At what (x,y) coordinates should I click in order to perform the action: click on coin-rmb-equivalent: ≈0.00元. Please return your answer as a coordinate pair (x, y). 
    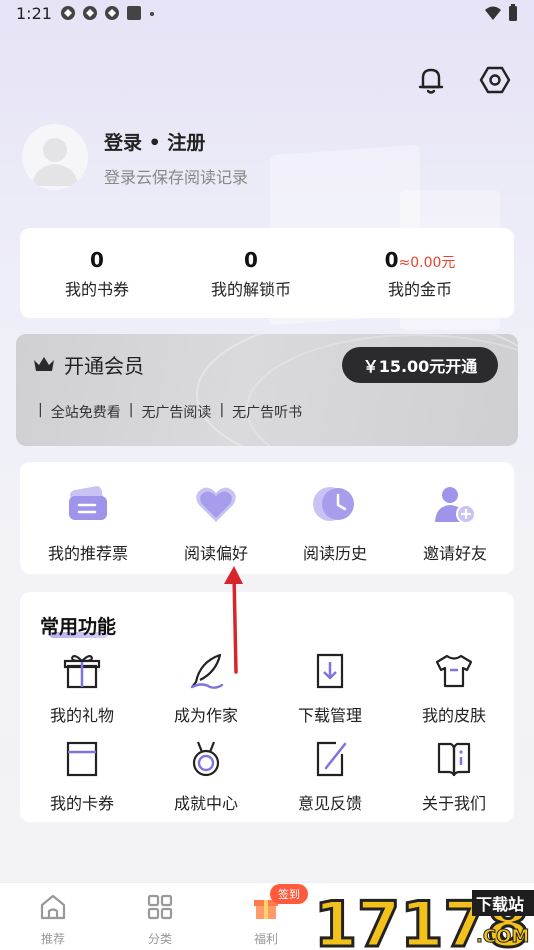
    Looking at the image, I should click on (427, 263).